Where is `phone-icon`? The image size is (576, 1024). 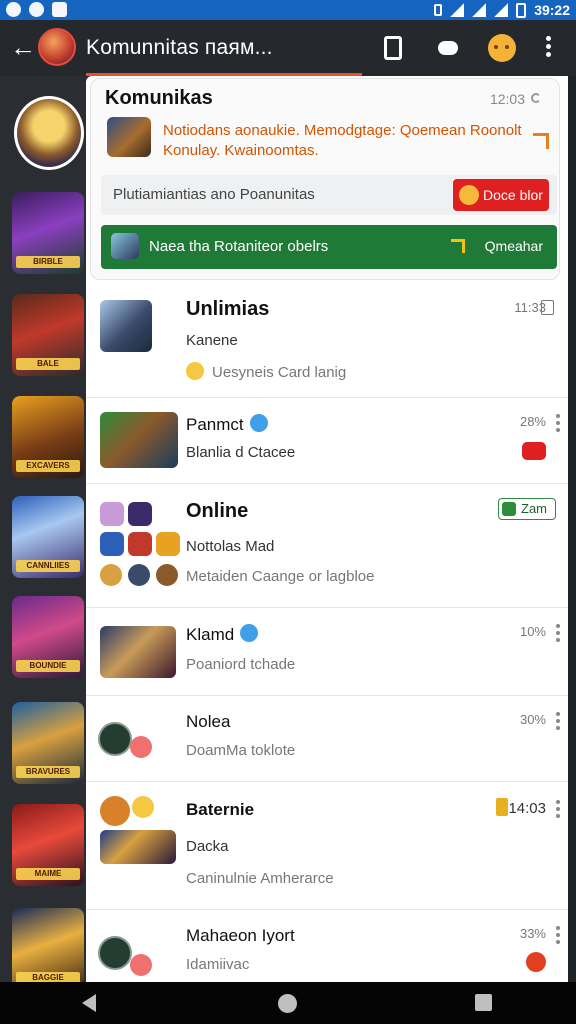 phone-icon is located at coordinates (393, 48).